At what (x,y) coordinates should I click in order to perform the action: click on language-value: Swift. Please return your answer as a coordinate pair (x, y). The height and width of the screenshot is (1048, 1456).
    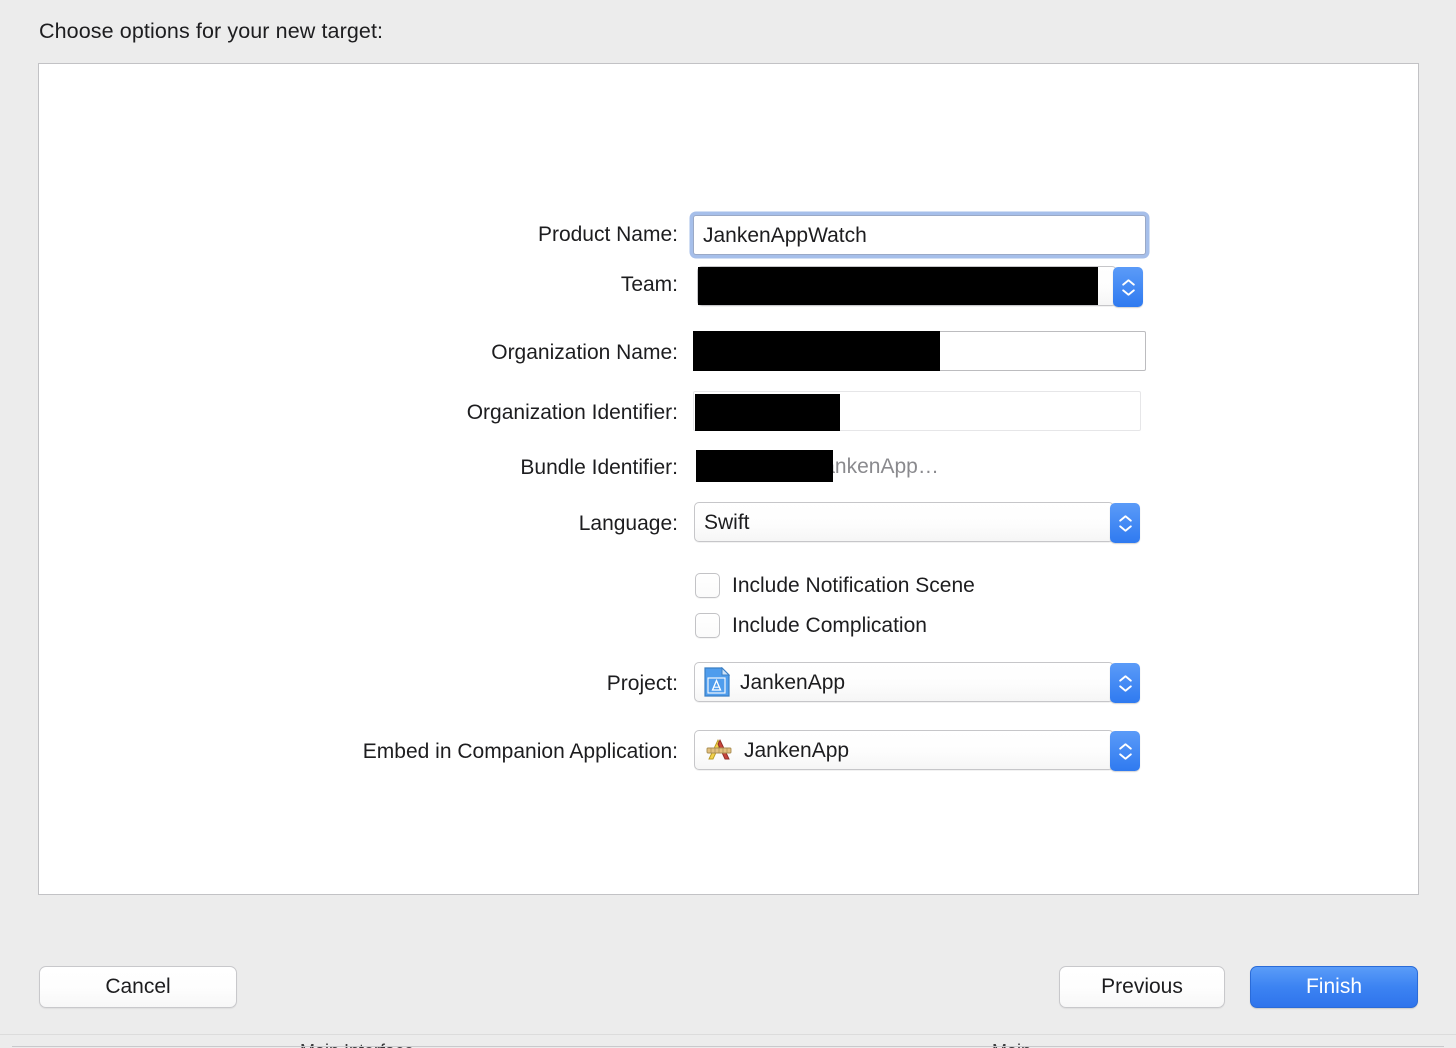
    Looking at the image, I should click on (727, 522).